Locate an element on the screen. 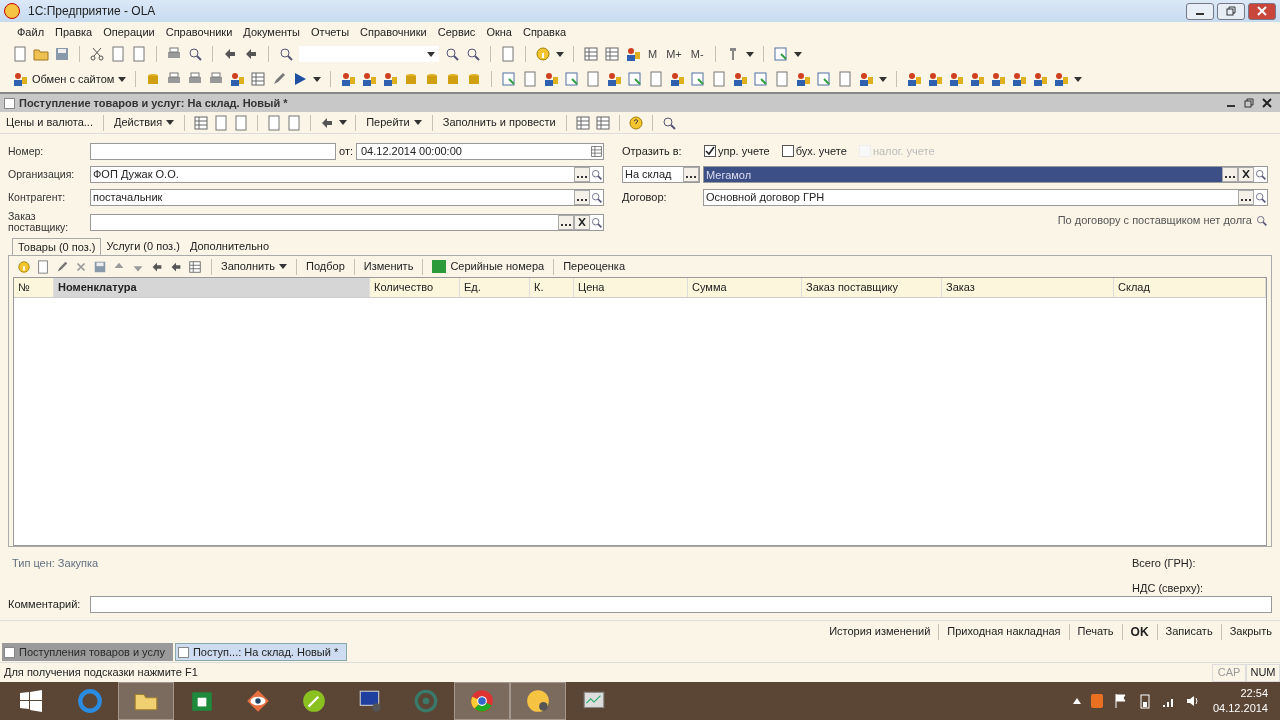 The width and height of the screenshot is (1280, 720). date-field: 04.12.2014 00:00:00 is located at coordinates (480, 151).